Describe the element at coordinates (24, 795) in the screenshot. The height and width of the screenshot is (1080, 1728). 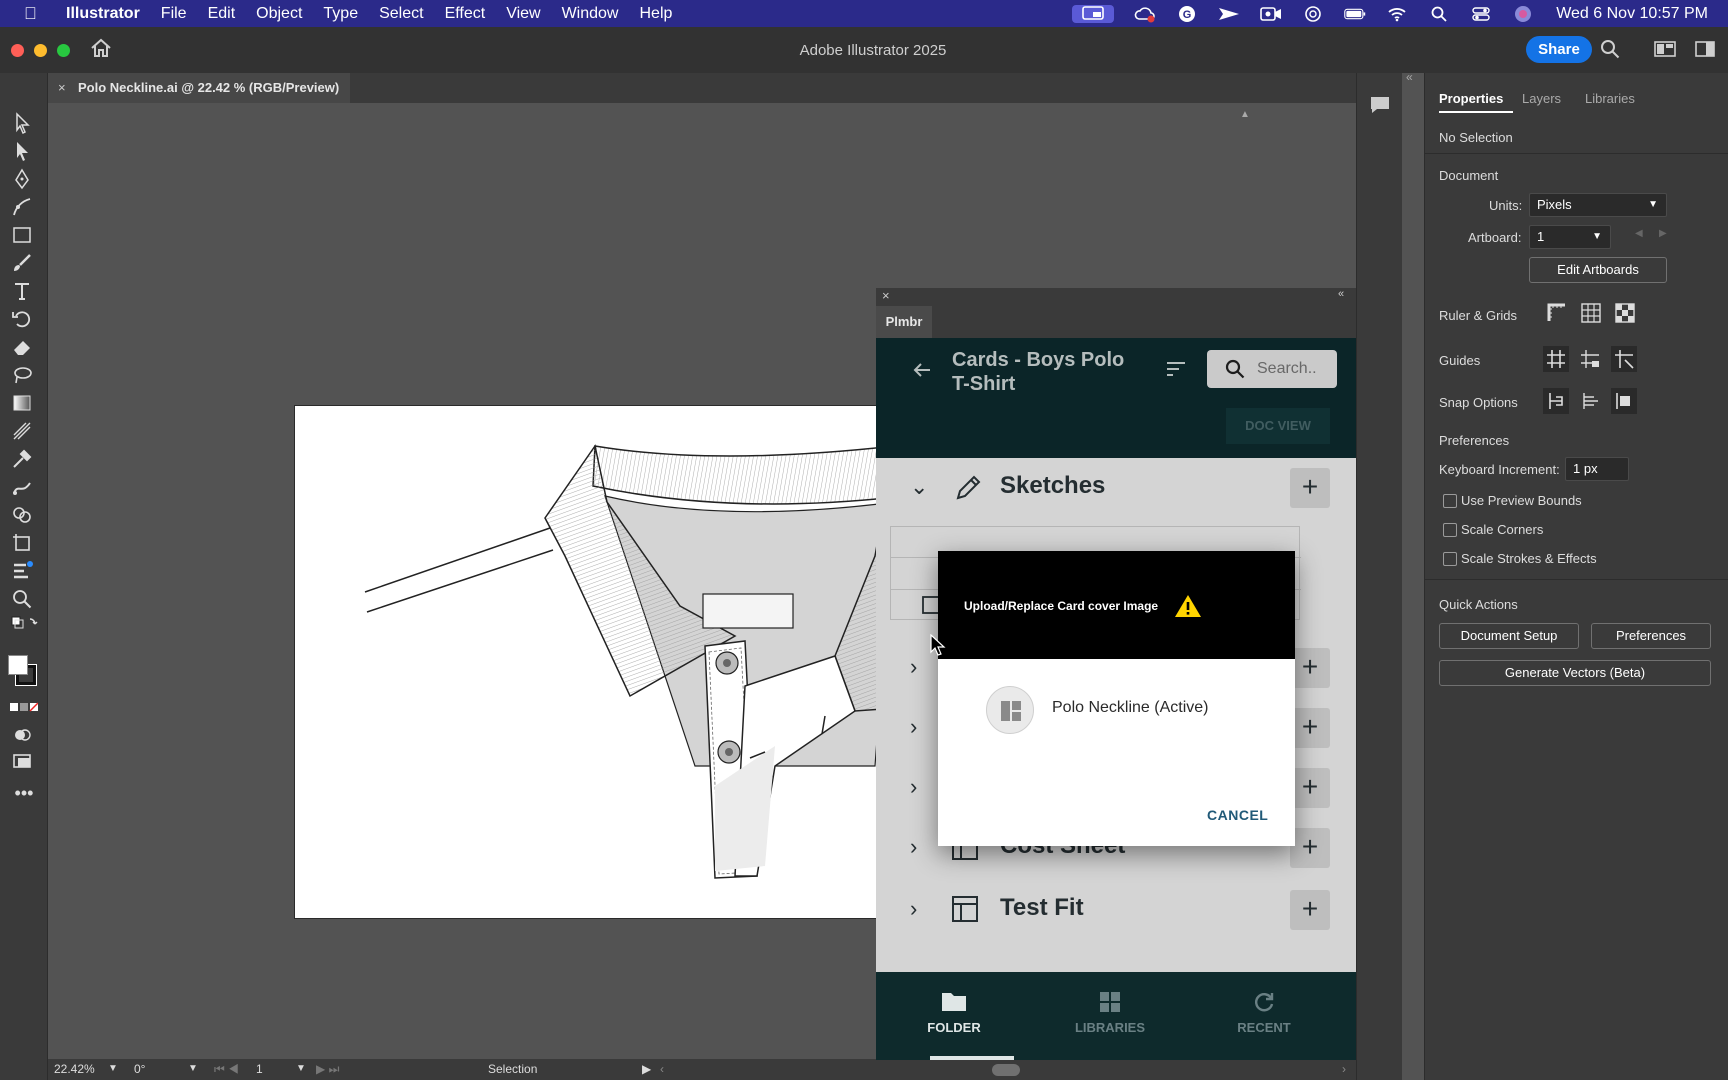
I see `more-tools-icon: •••` at that location.